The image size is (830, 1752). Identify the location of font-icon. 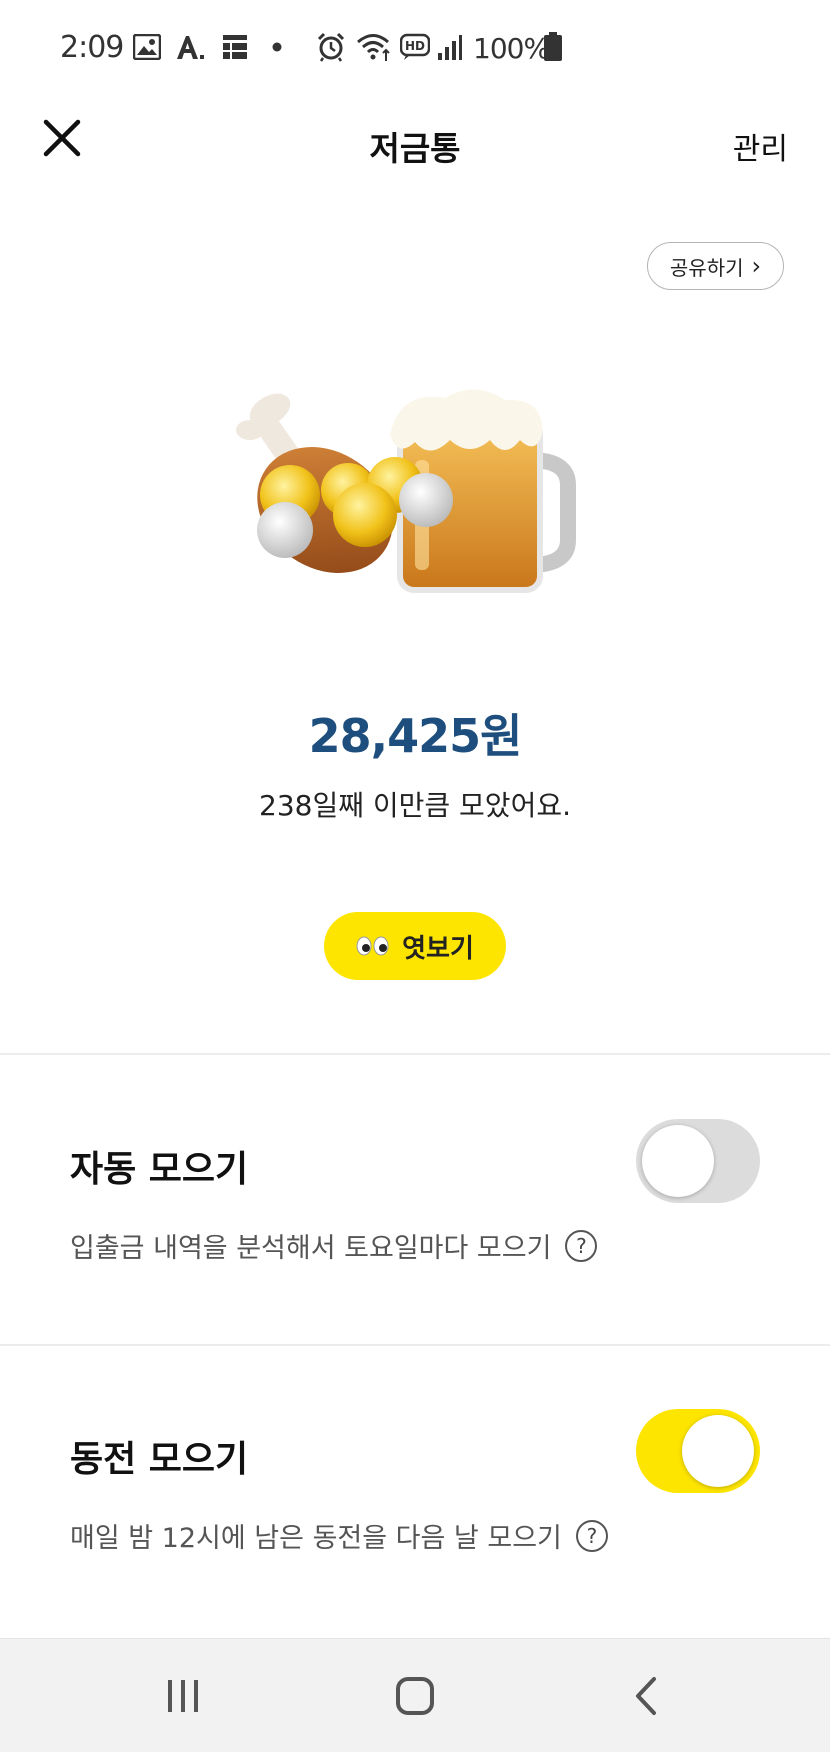
(190, 47).